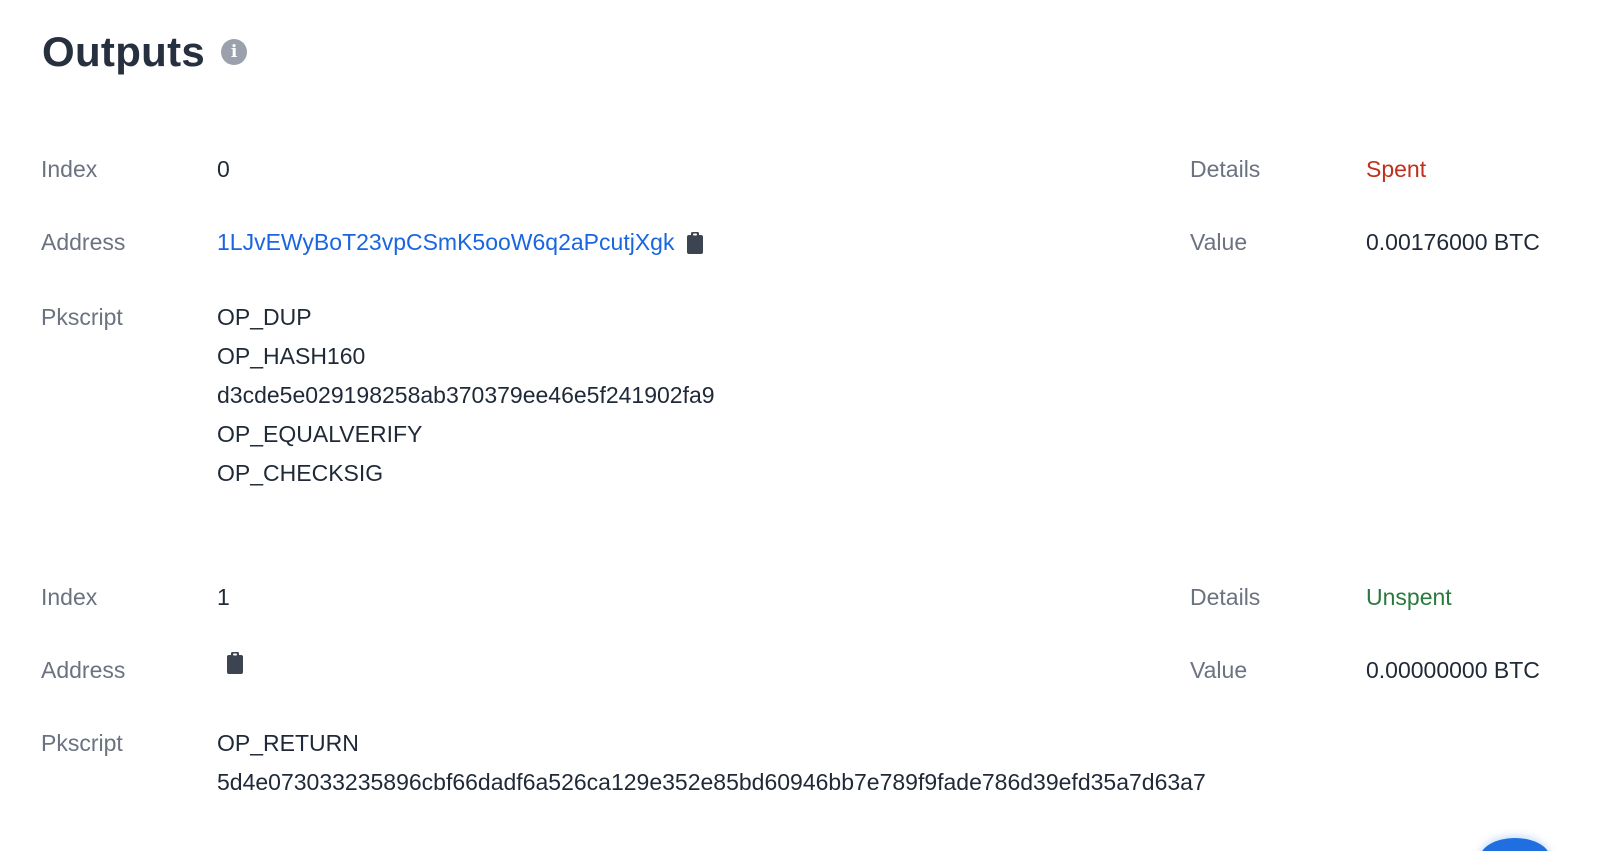 This screenshot has width=1600, height=851. What do you see at coordinates (1409, 597) in the screenshot?
I see `status-badge: Unspent` at bounding box center [1409, 597].